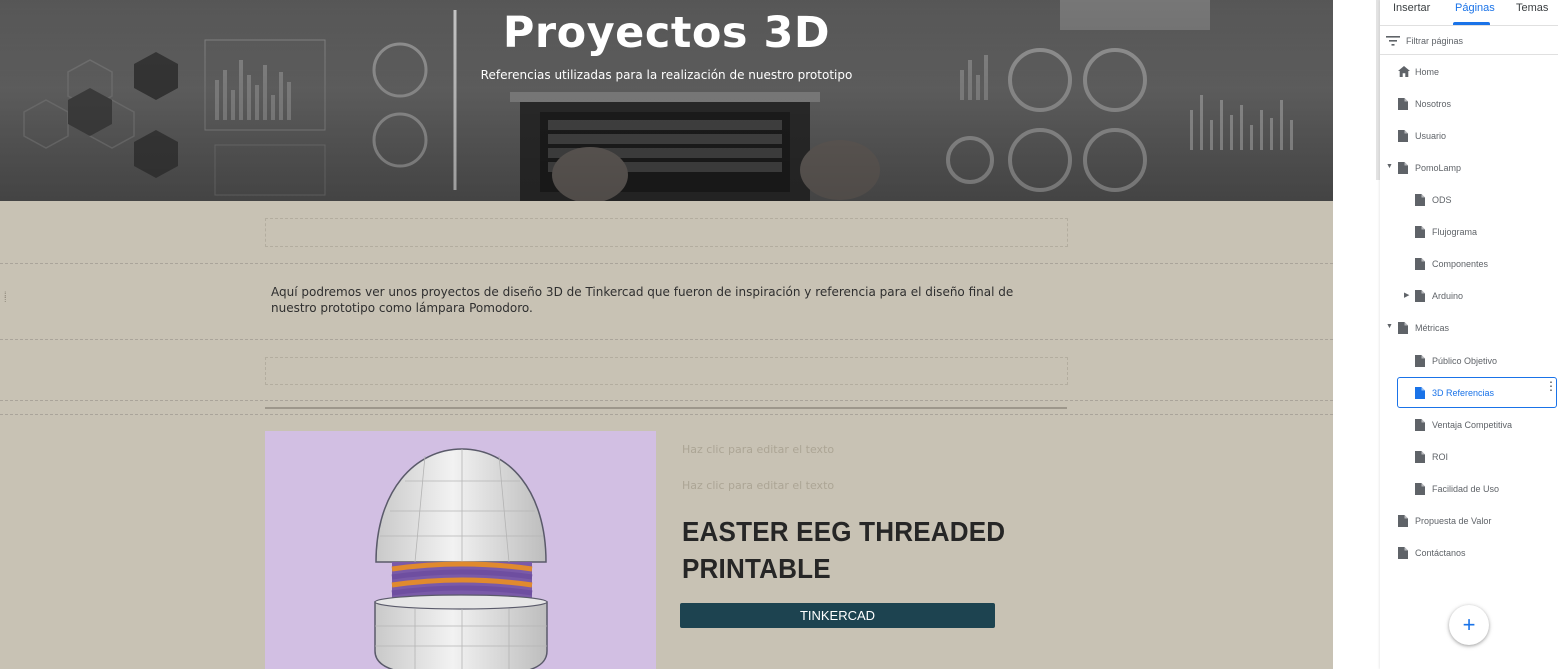 The width and height of the screenshot is (1558, 669). Describe the element at coordinates (1475, 8) in the screenshot. I see `tab-paginas: Páginas` at that location.